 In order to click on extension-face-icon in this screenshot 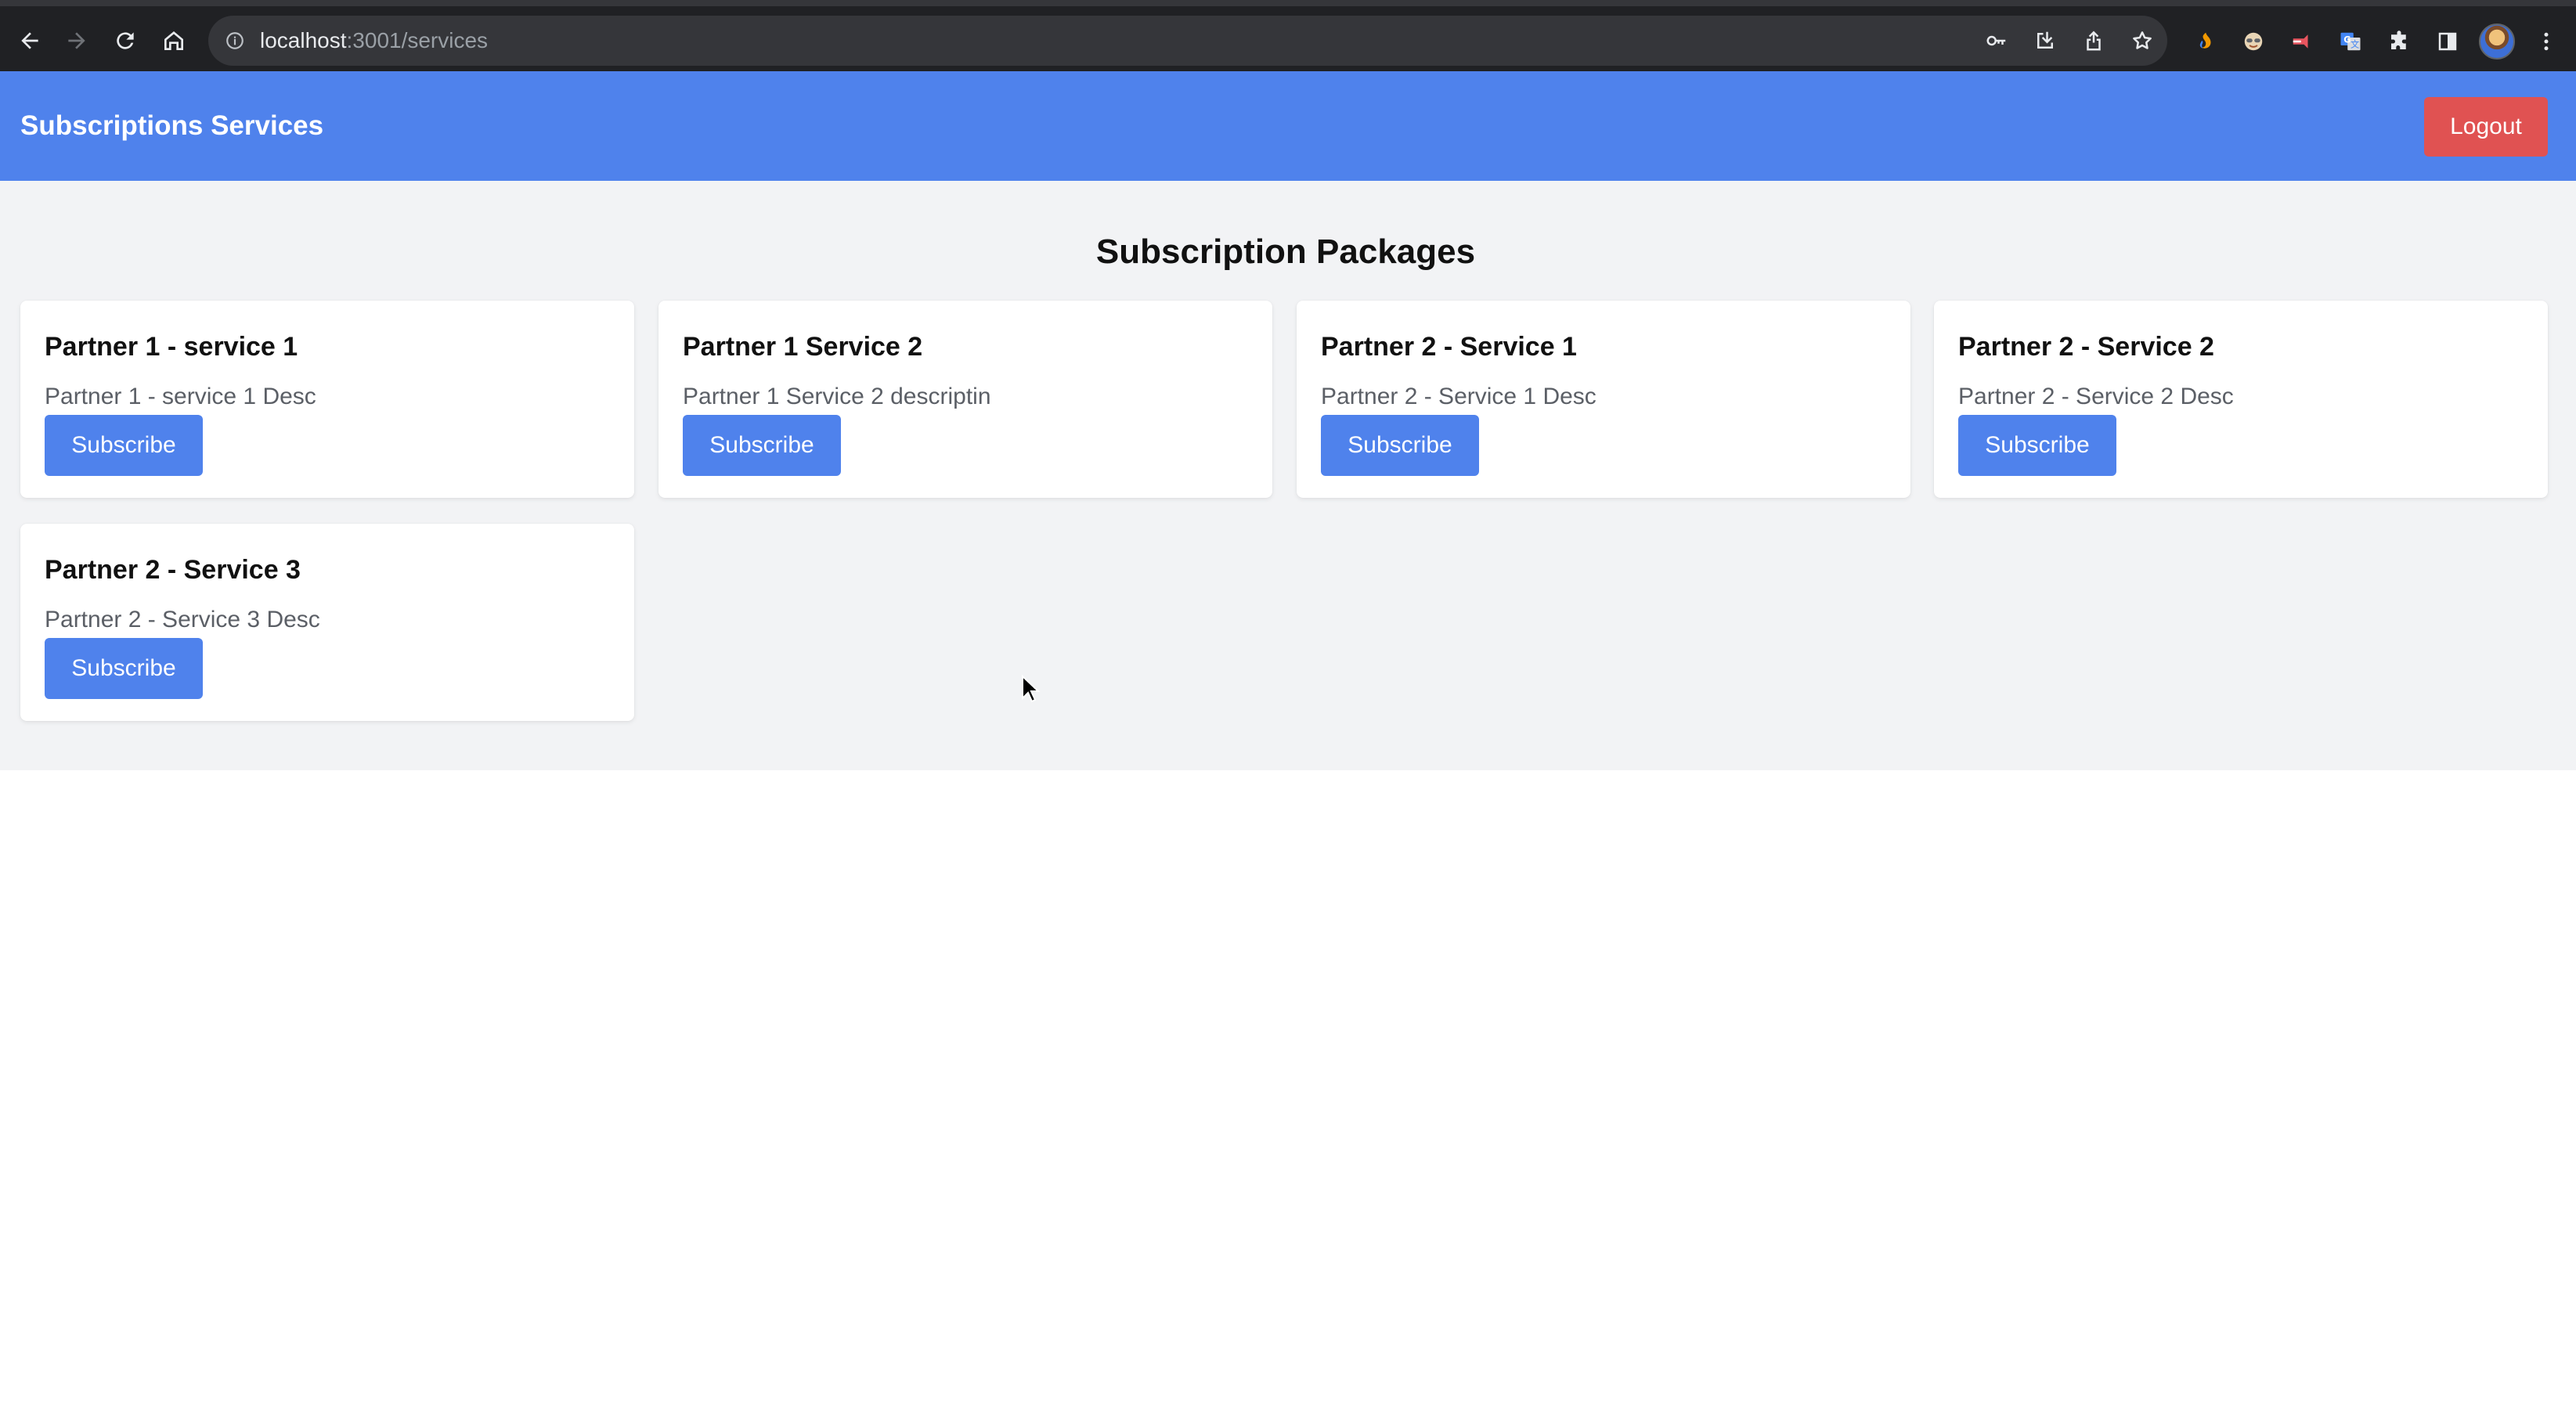, I will do `click(2254, 41)`.